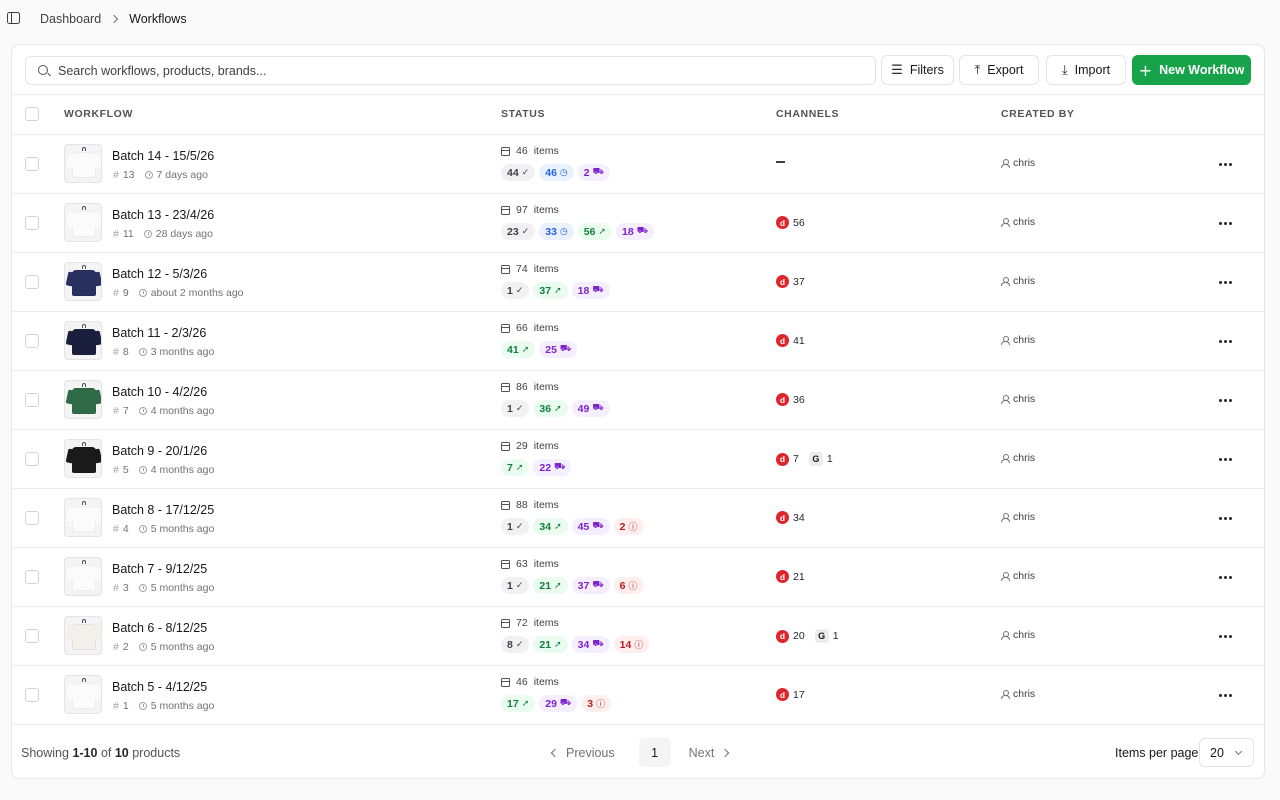 The image size is (1280, 800). Describe the element at coordinates (555, 752) in the screenshot. I see `chevron-left-icon` at that location.